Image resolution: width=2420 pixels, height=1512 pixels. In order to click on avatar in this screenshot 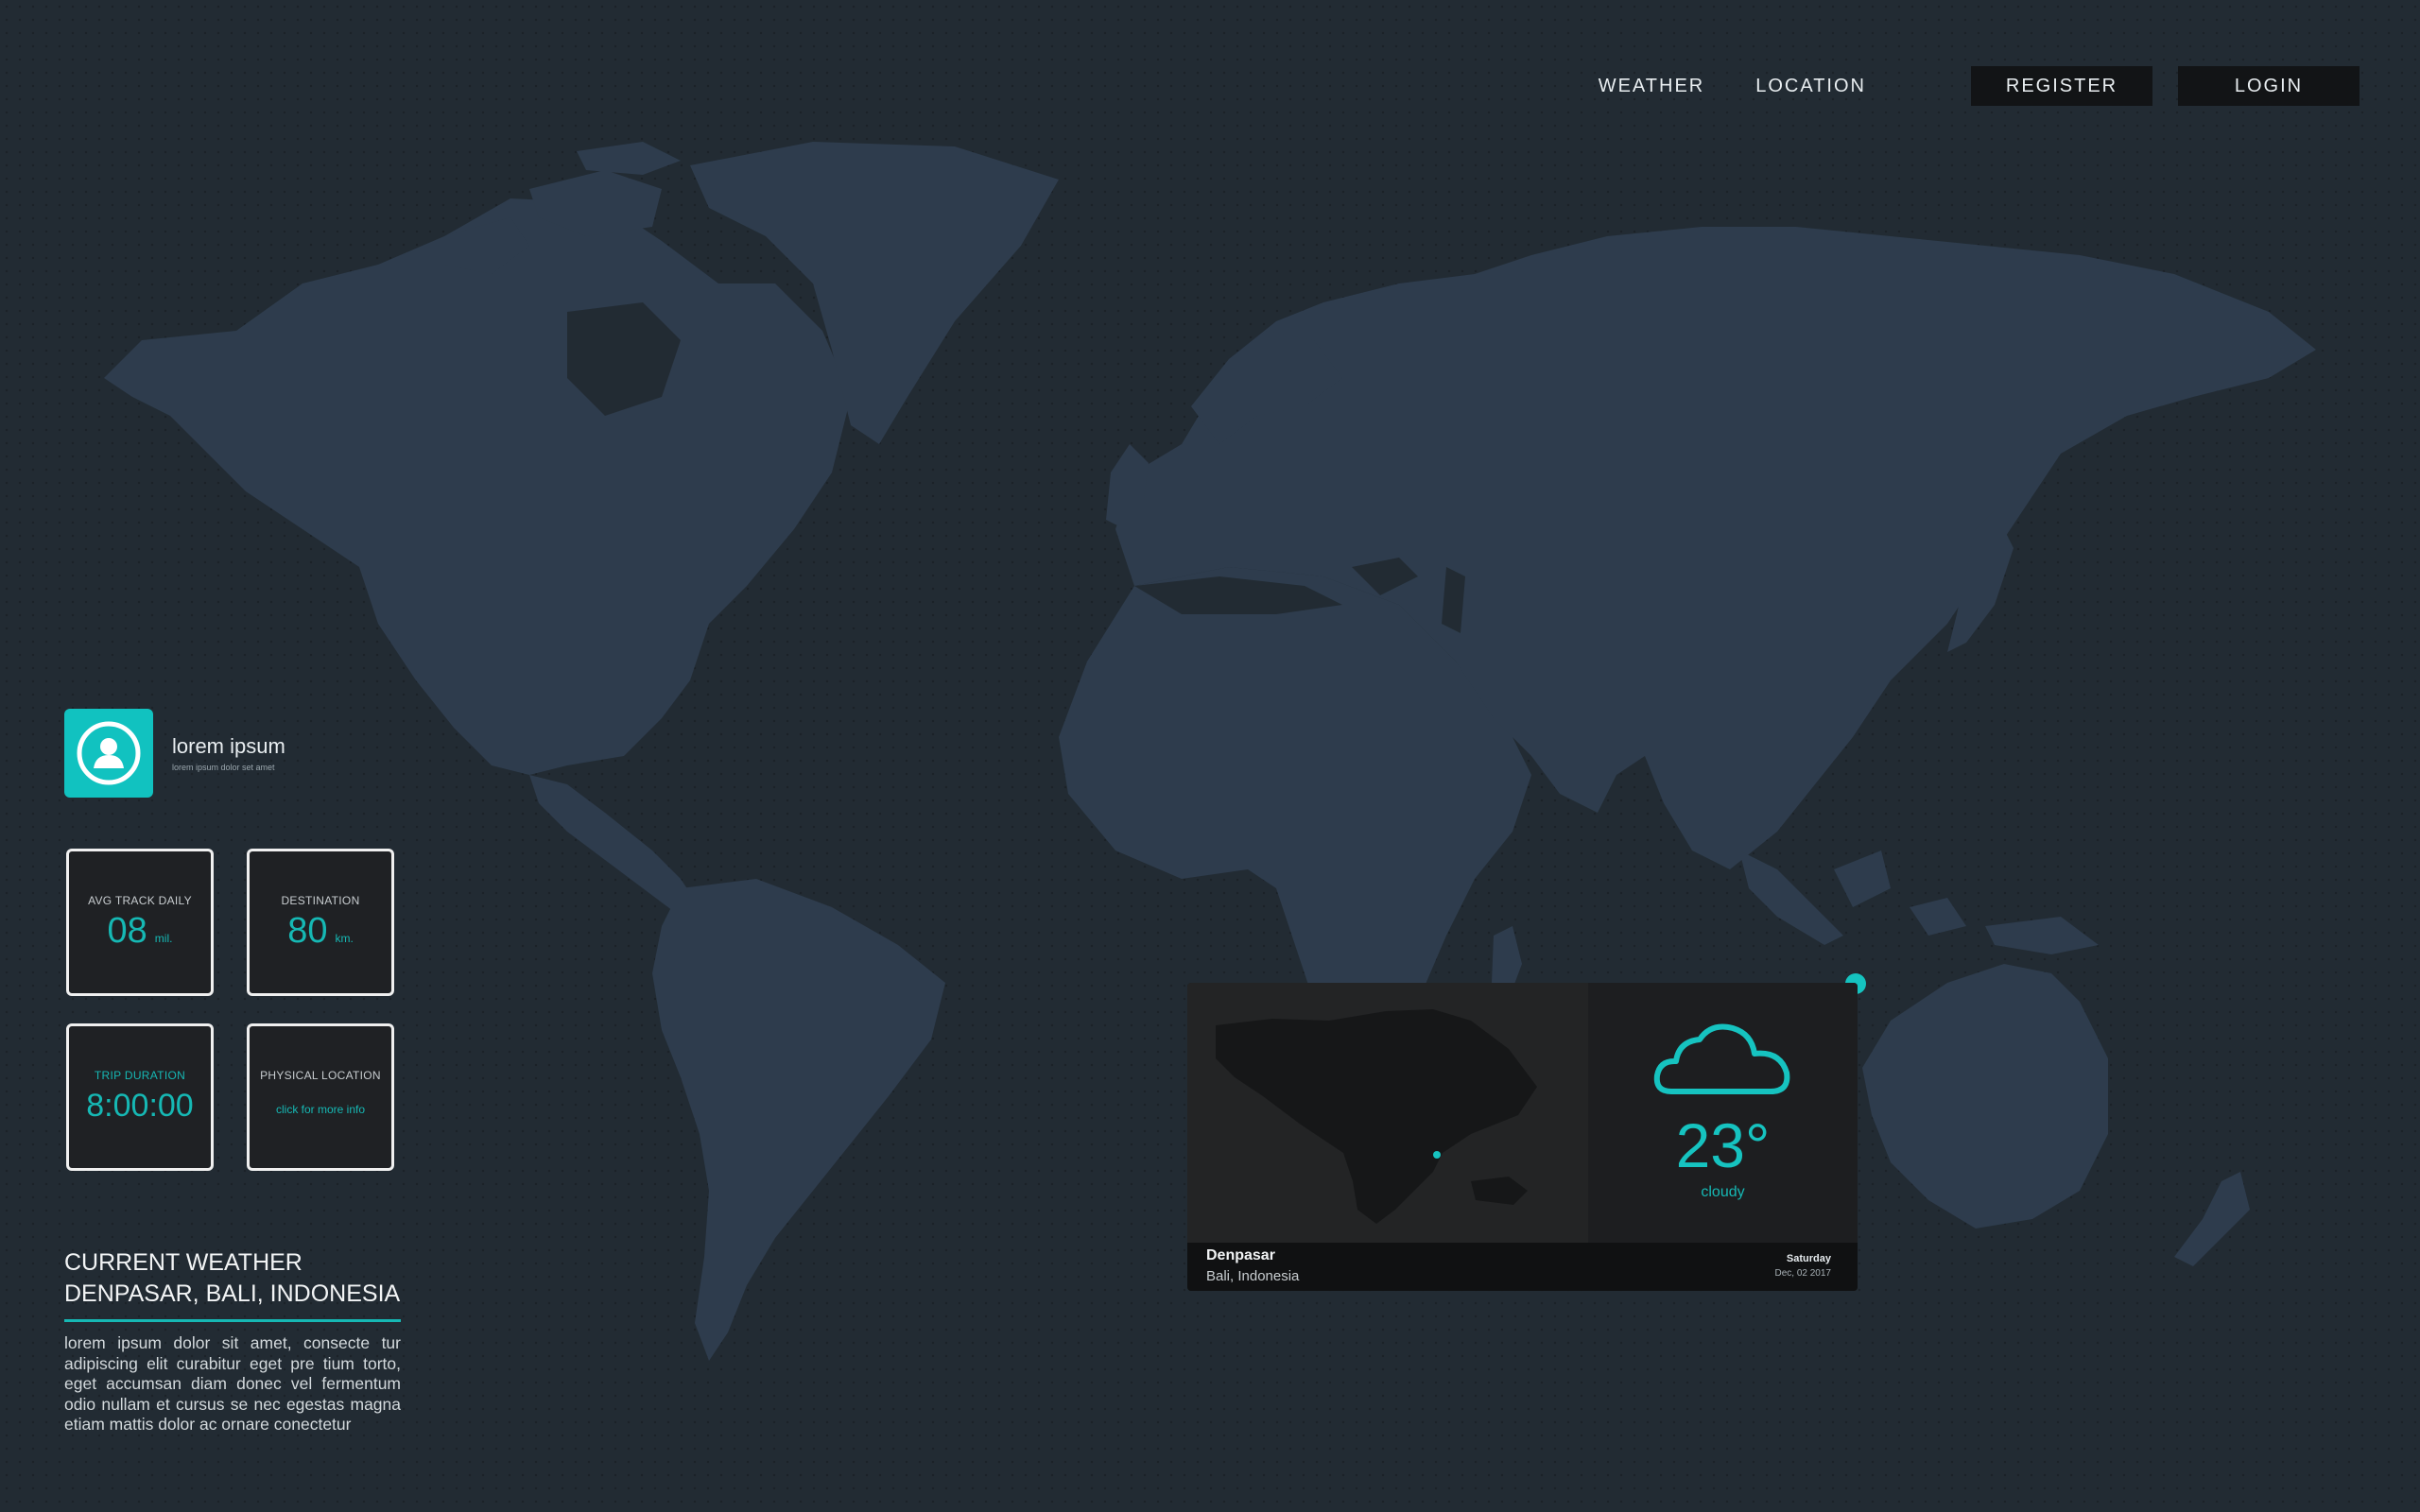, I will do `click(108, 753)`.